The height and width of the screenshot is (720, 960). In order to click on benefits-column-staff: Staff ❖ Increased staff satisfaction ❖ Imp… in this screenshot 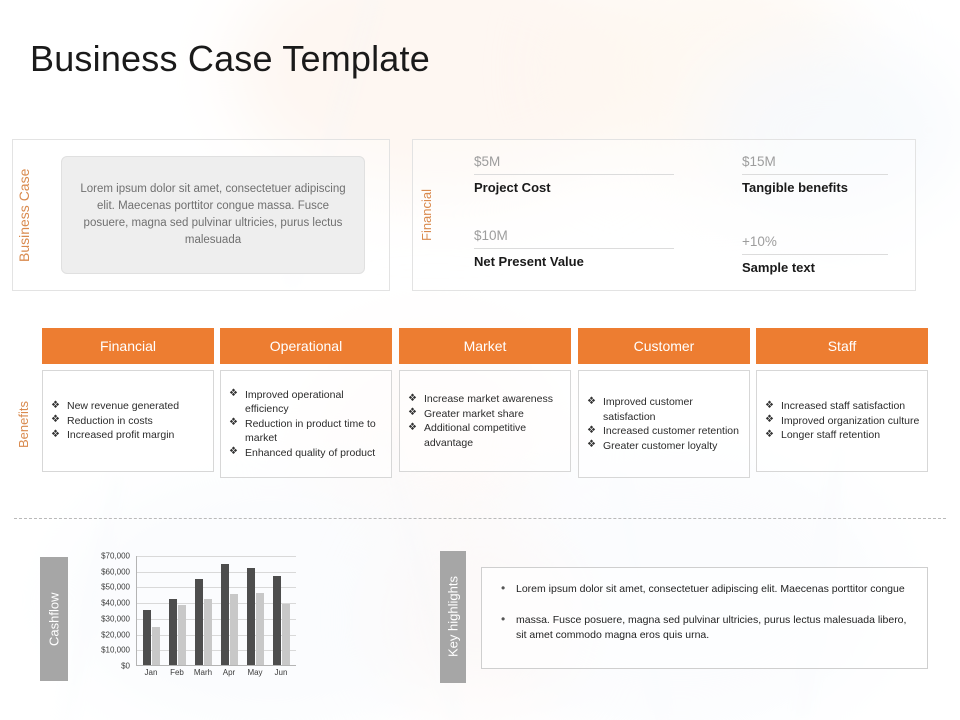, I will do `click(842, 400)`.